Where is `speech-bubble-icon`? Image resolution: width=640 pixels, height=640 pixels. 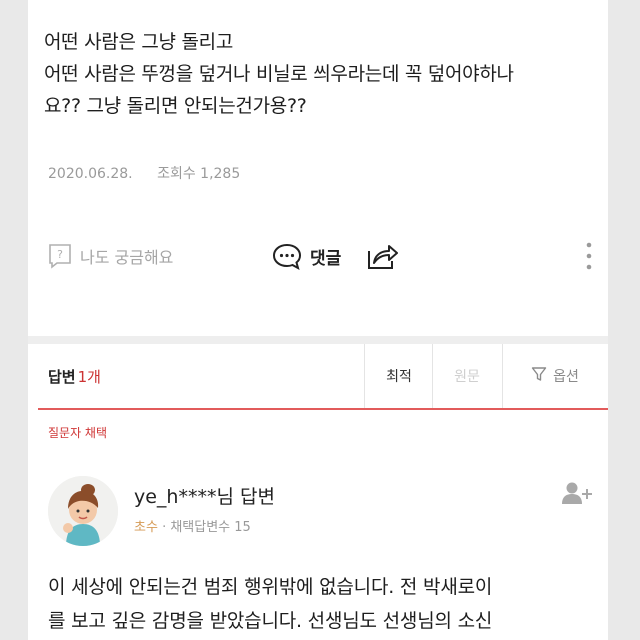
speech-bubble-icon is located at coordinates (287, 256).